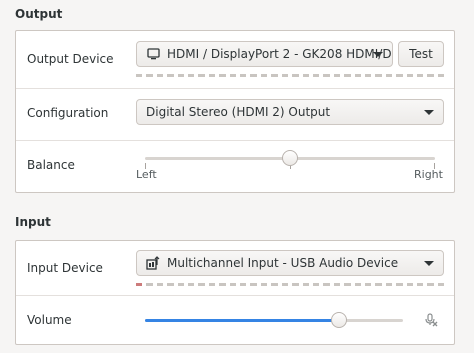  I want to click on output-device-label: Output Device, so click(70, 59).